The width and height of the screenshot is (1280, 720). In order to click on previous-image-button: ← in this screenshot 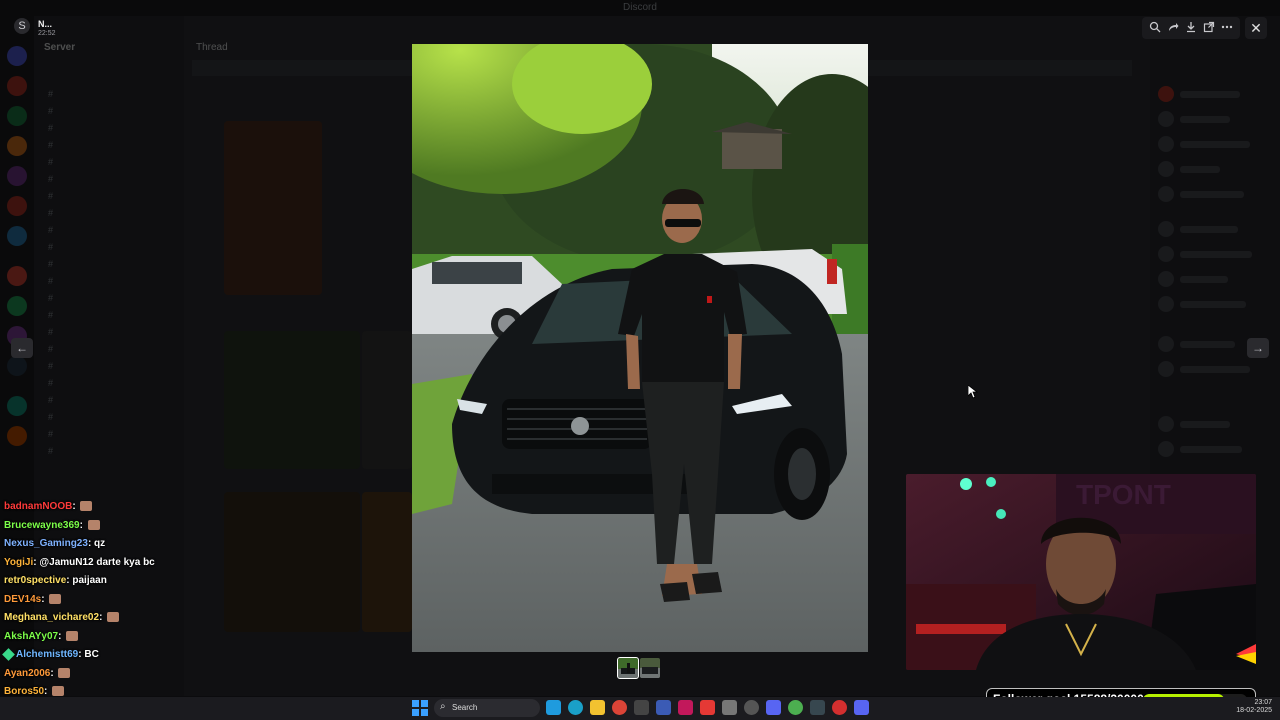, I will do `click(22, 348)`.